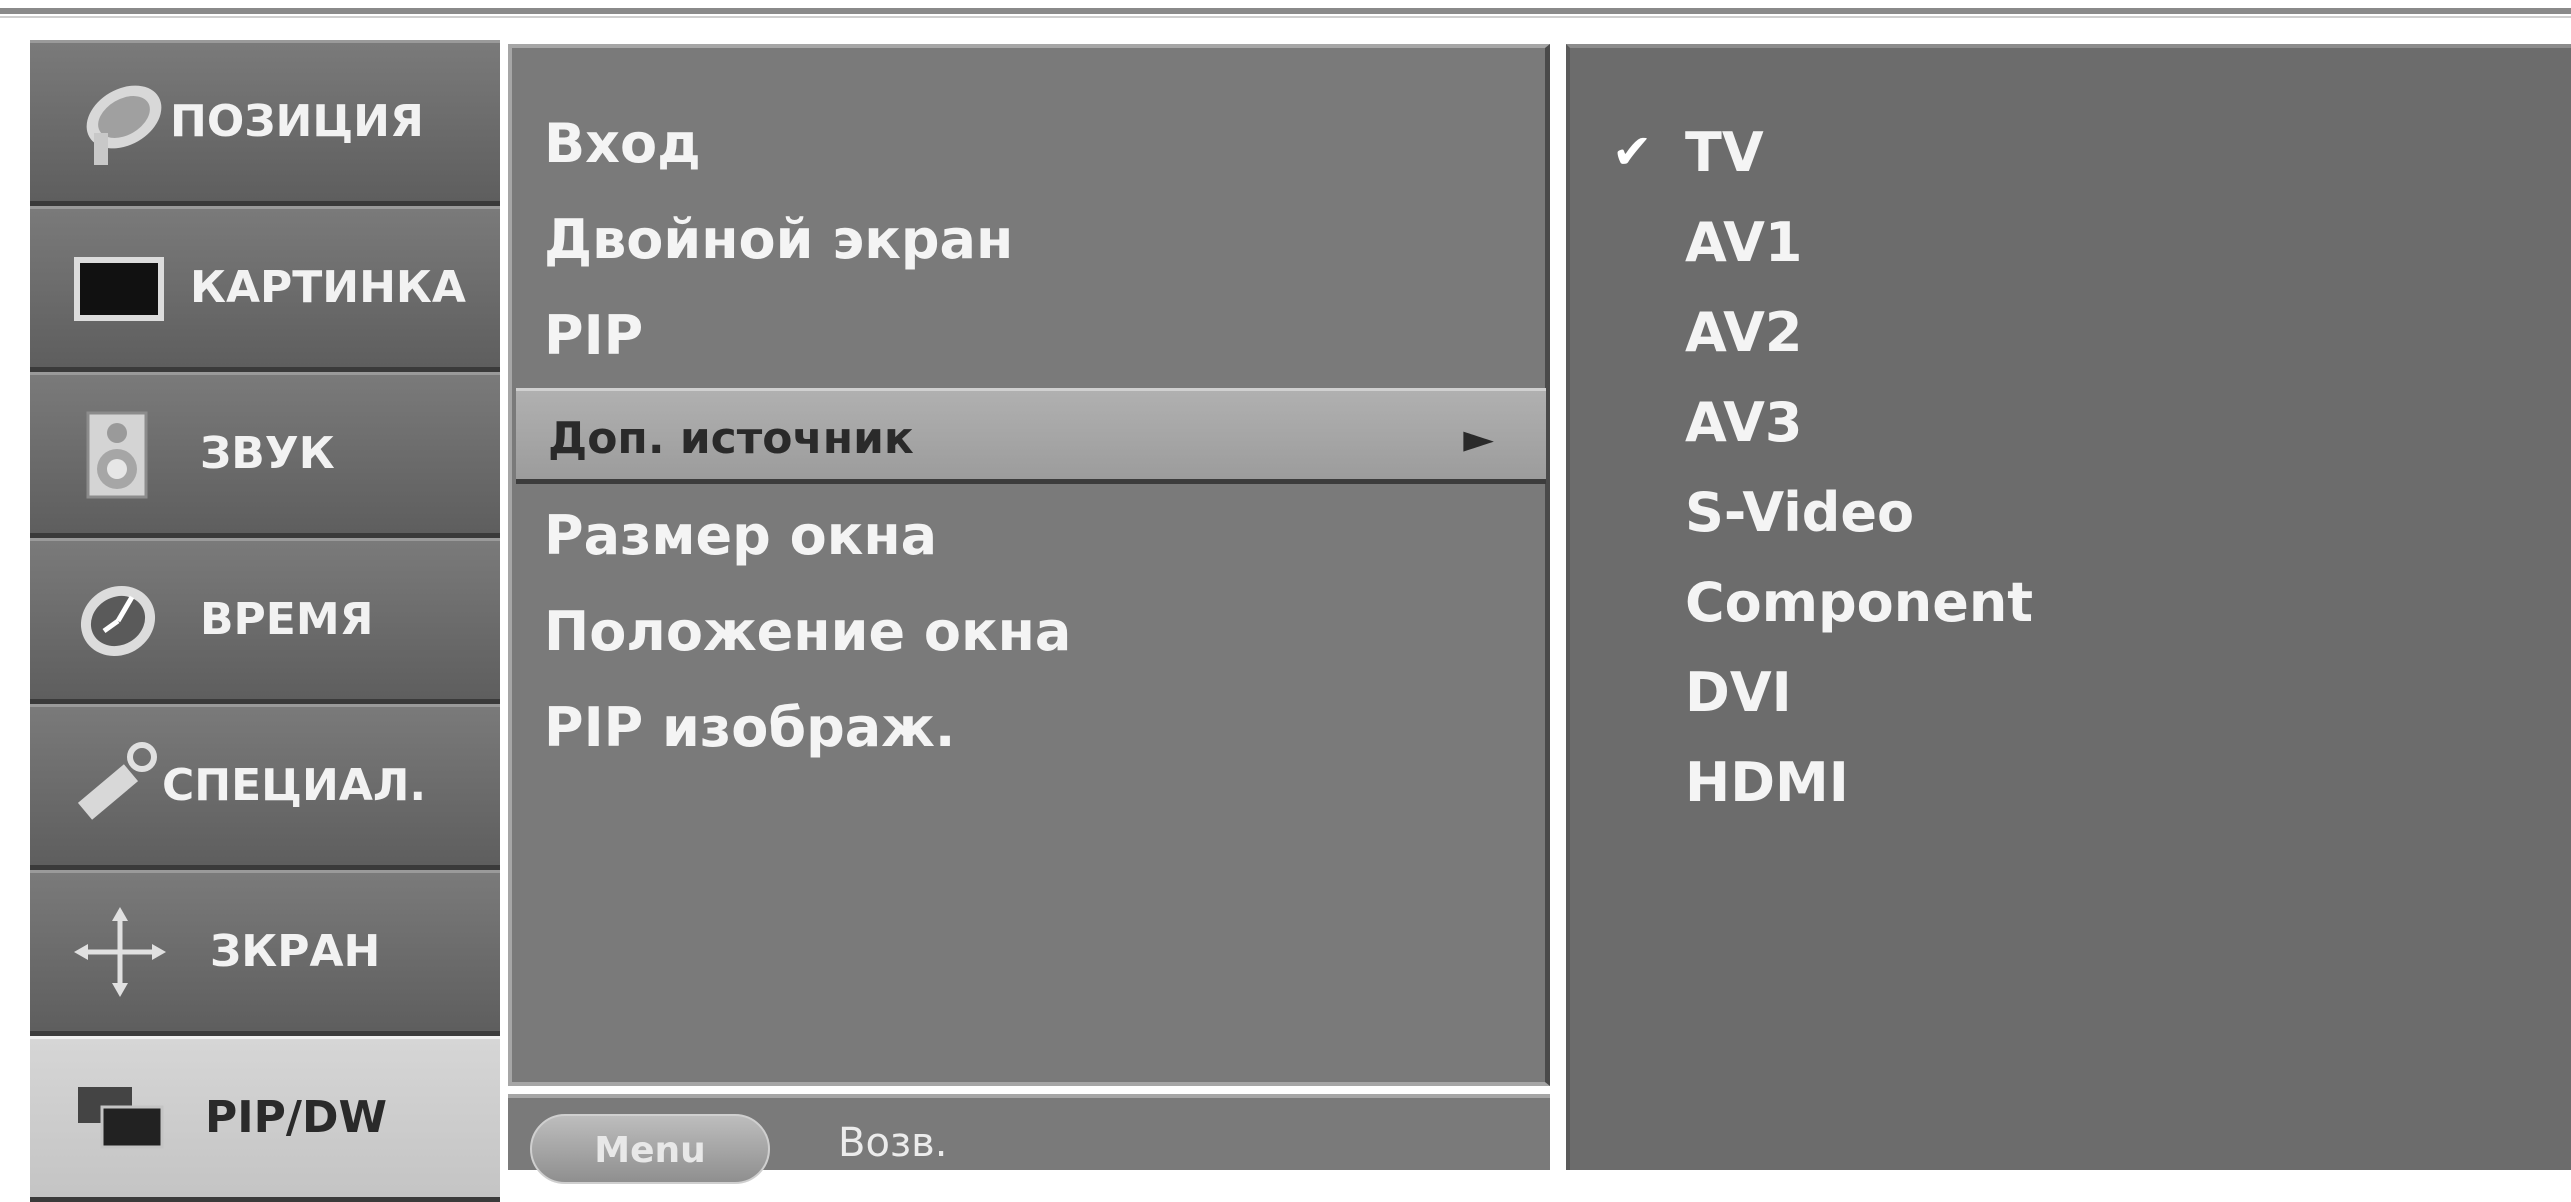 Image resolution: width=2571 pixels, height=1202 pixels. Describe the element at coordinates (1029, 336) in the screenshot. I see `menu-item-pip: PIP` at that location.